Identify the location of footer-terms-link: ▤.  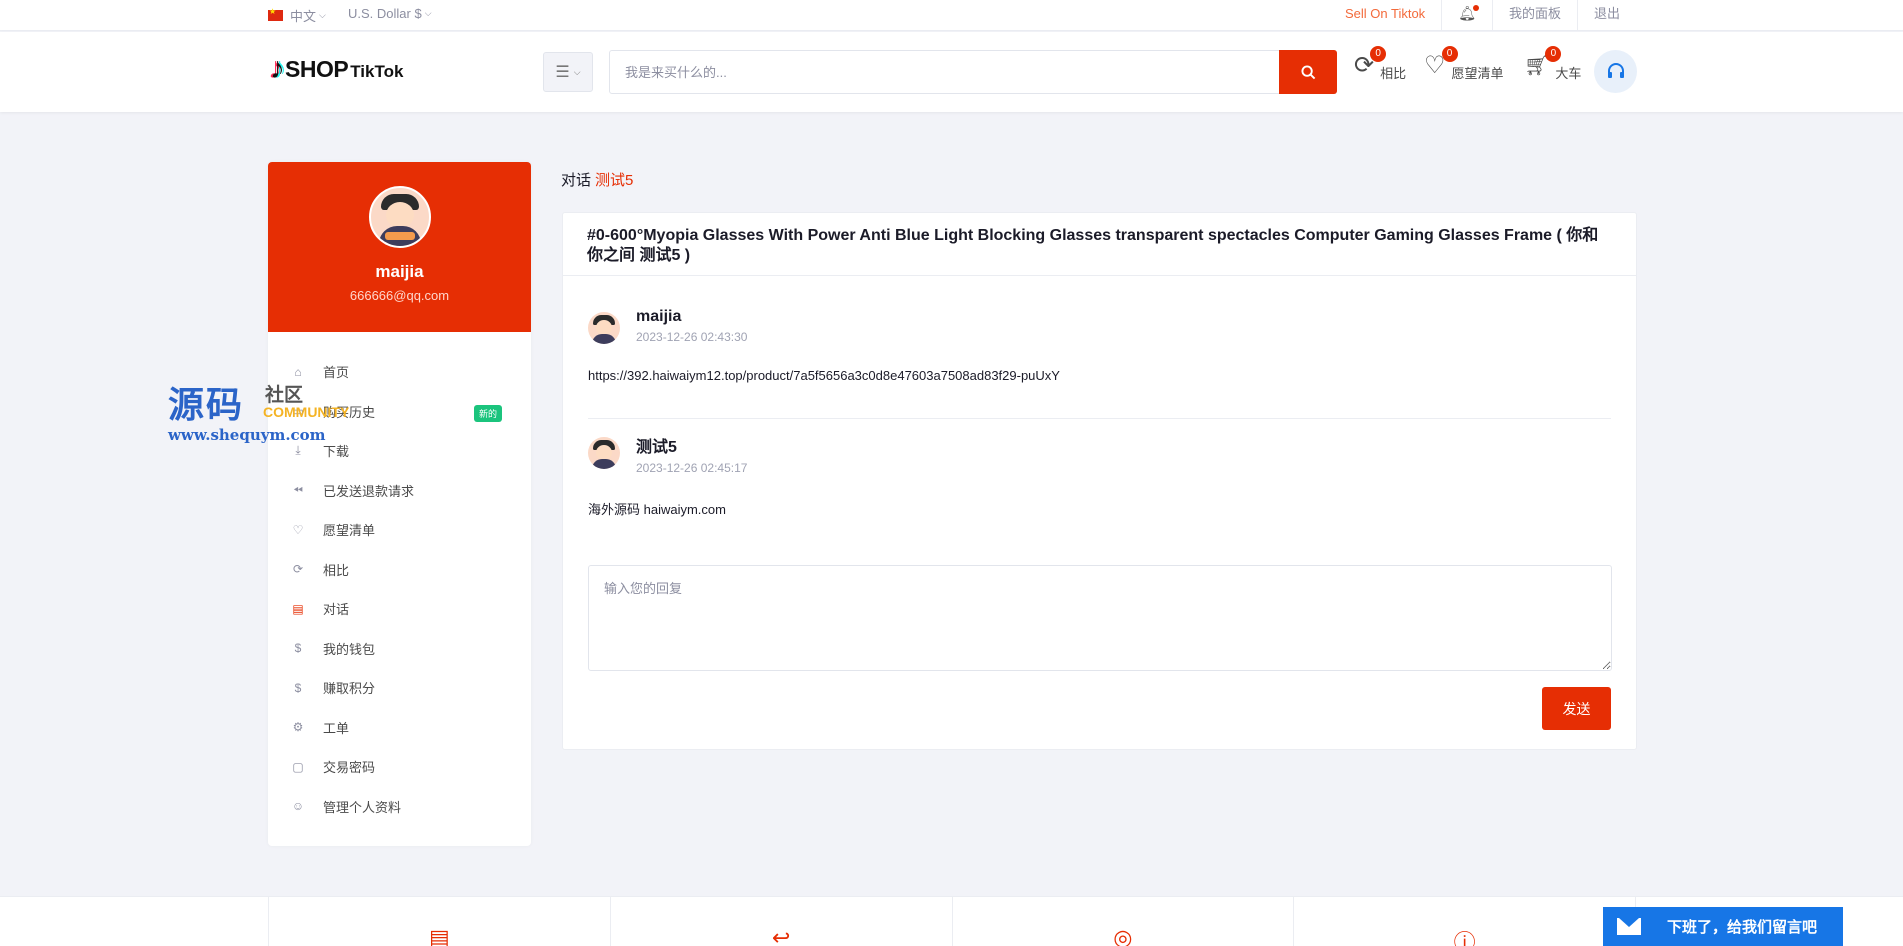
(439, 921).